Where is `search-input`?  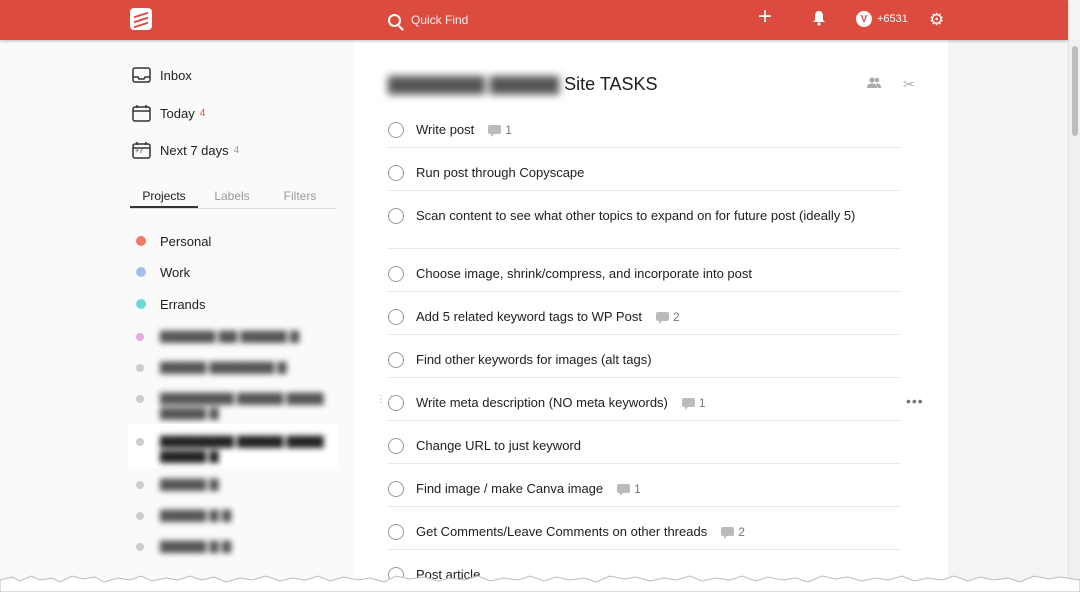 search-input is located at coordinates (511, 20).